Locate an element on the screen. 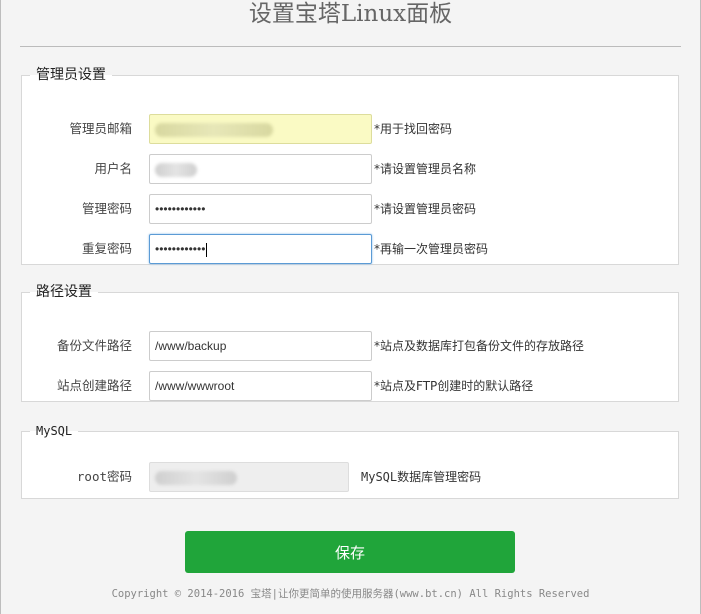  admin-email-row: 管理员邮箱 *用于找回密码 is located at coordinates (350, 129).